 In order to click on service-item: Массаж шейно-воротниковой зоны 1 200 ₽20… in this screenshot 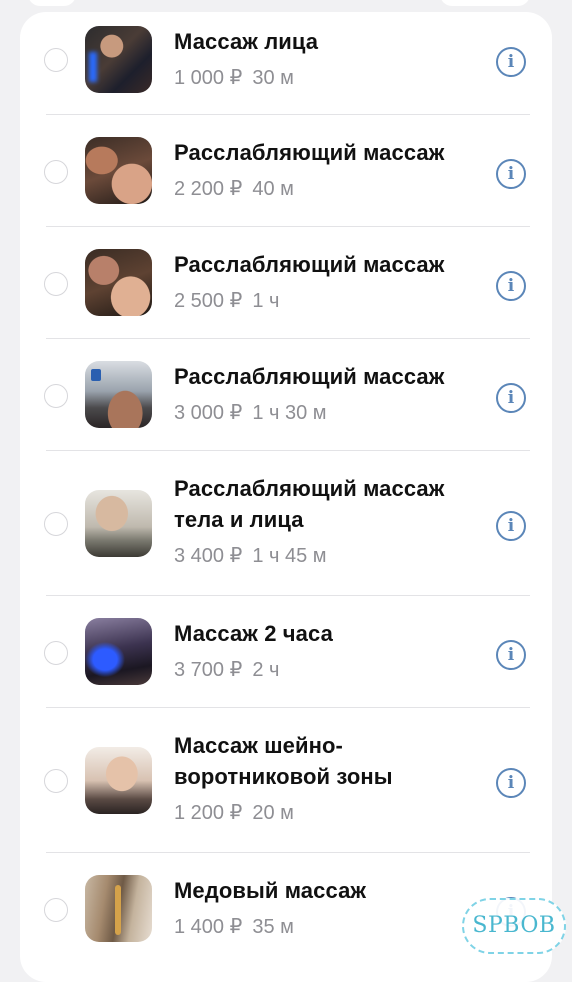, I will do `click(286, 780)`.